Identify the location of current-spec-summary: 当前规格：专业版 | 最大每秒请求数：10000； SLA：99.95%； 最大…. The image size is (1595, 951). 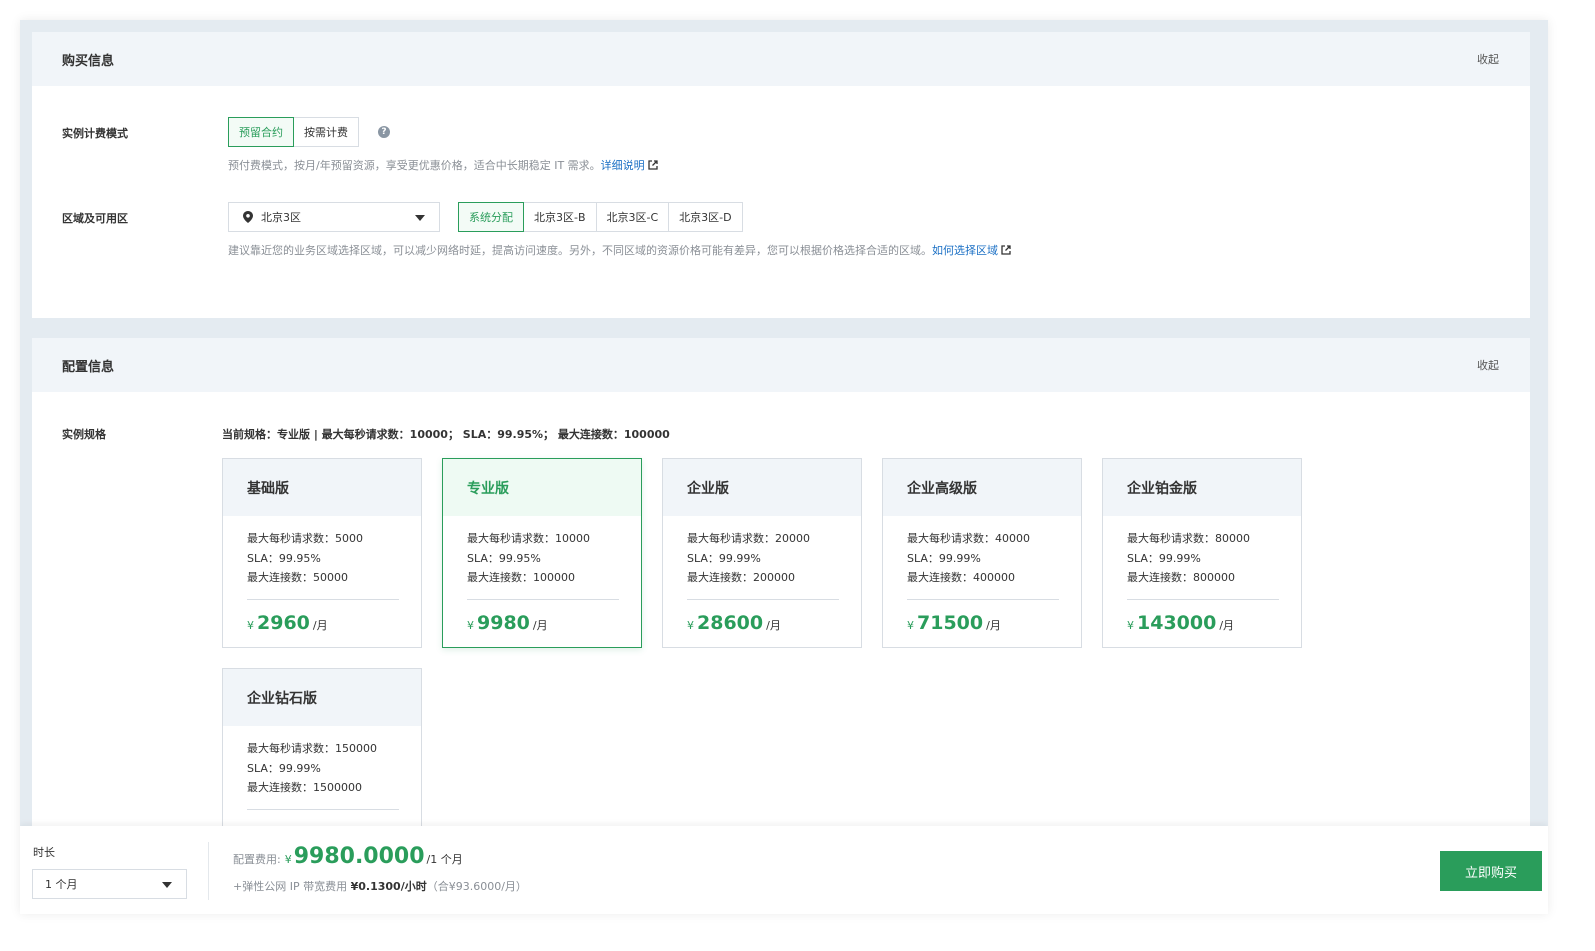
(446, 434).